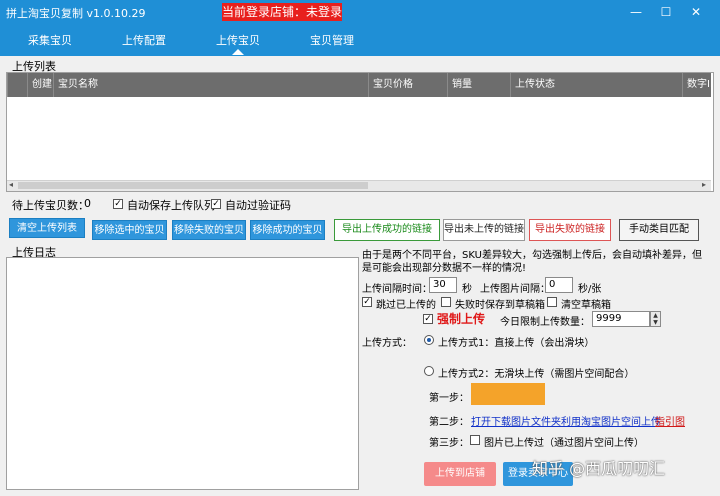 The height and width of the screenshot is (496, 720). I want to click on scroll-right-icon: ▸, so click(704, 184).